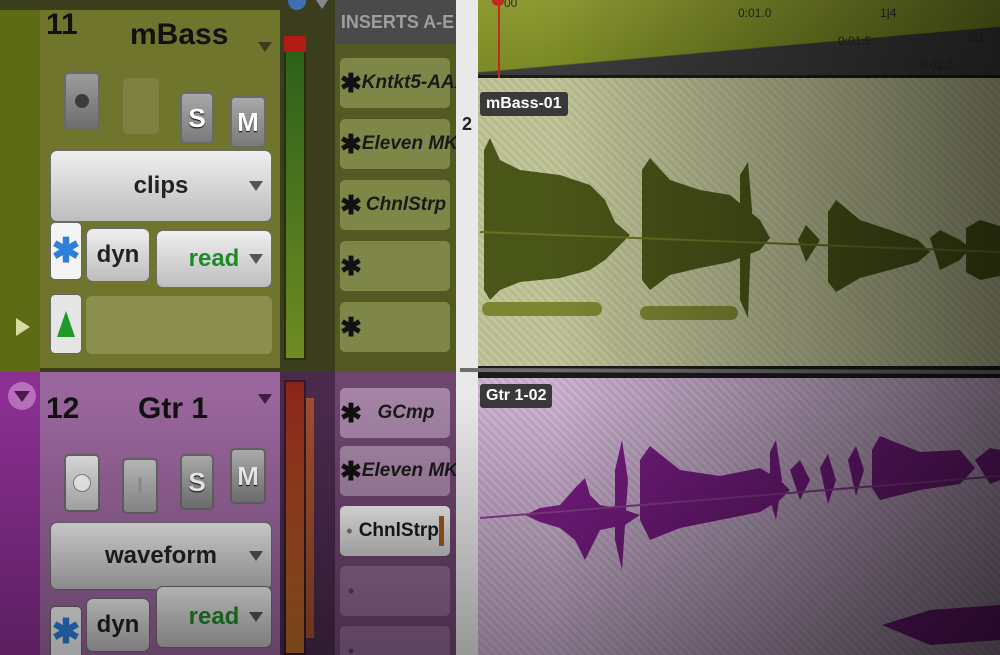  I want to click on track-11-waveform, so click(742, 228).